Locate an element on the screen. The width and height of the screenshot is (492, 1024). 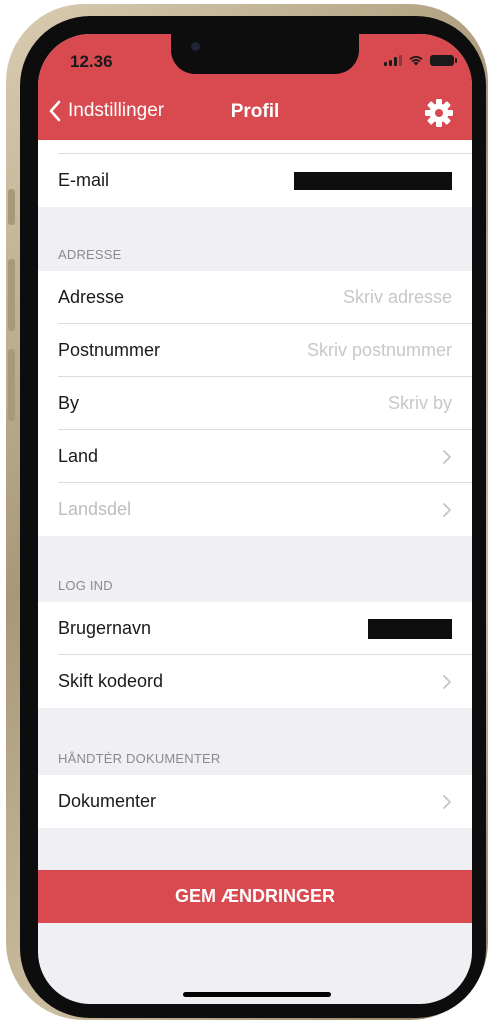
email-label: E-mail is located at coordinates (84, 180).